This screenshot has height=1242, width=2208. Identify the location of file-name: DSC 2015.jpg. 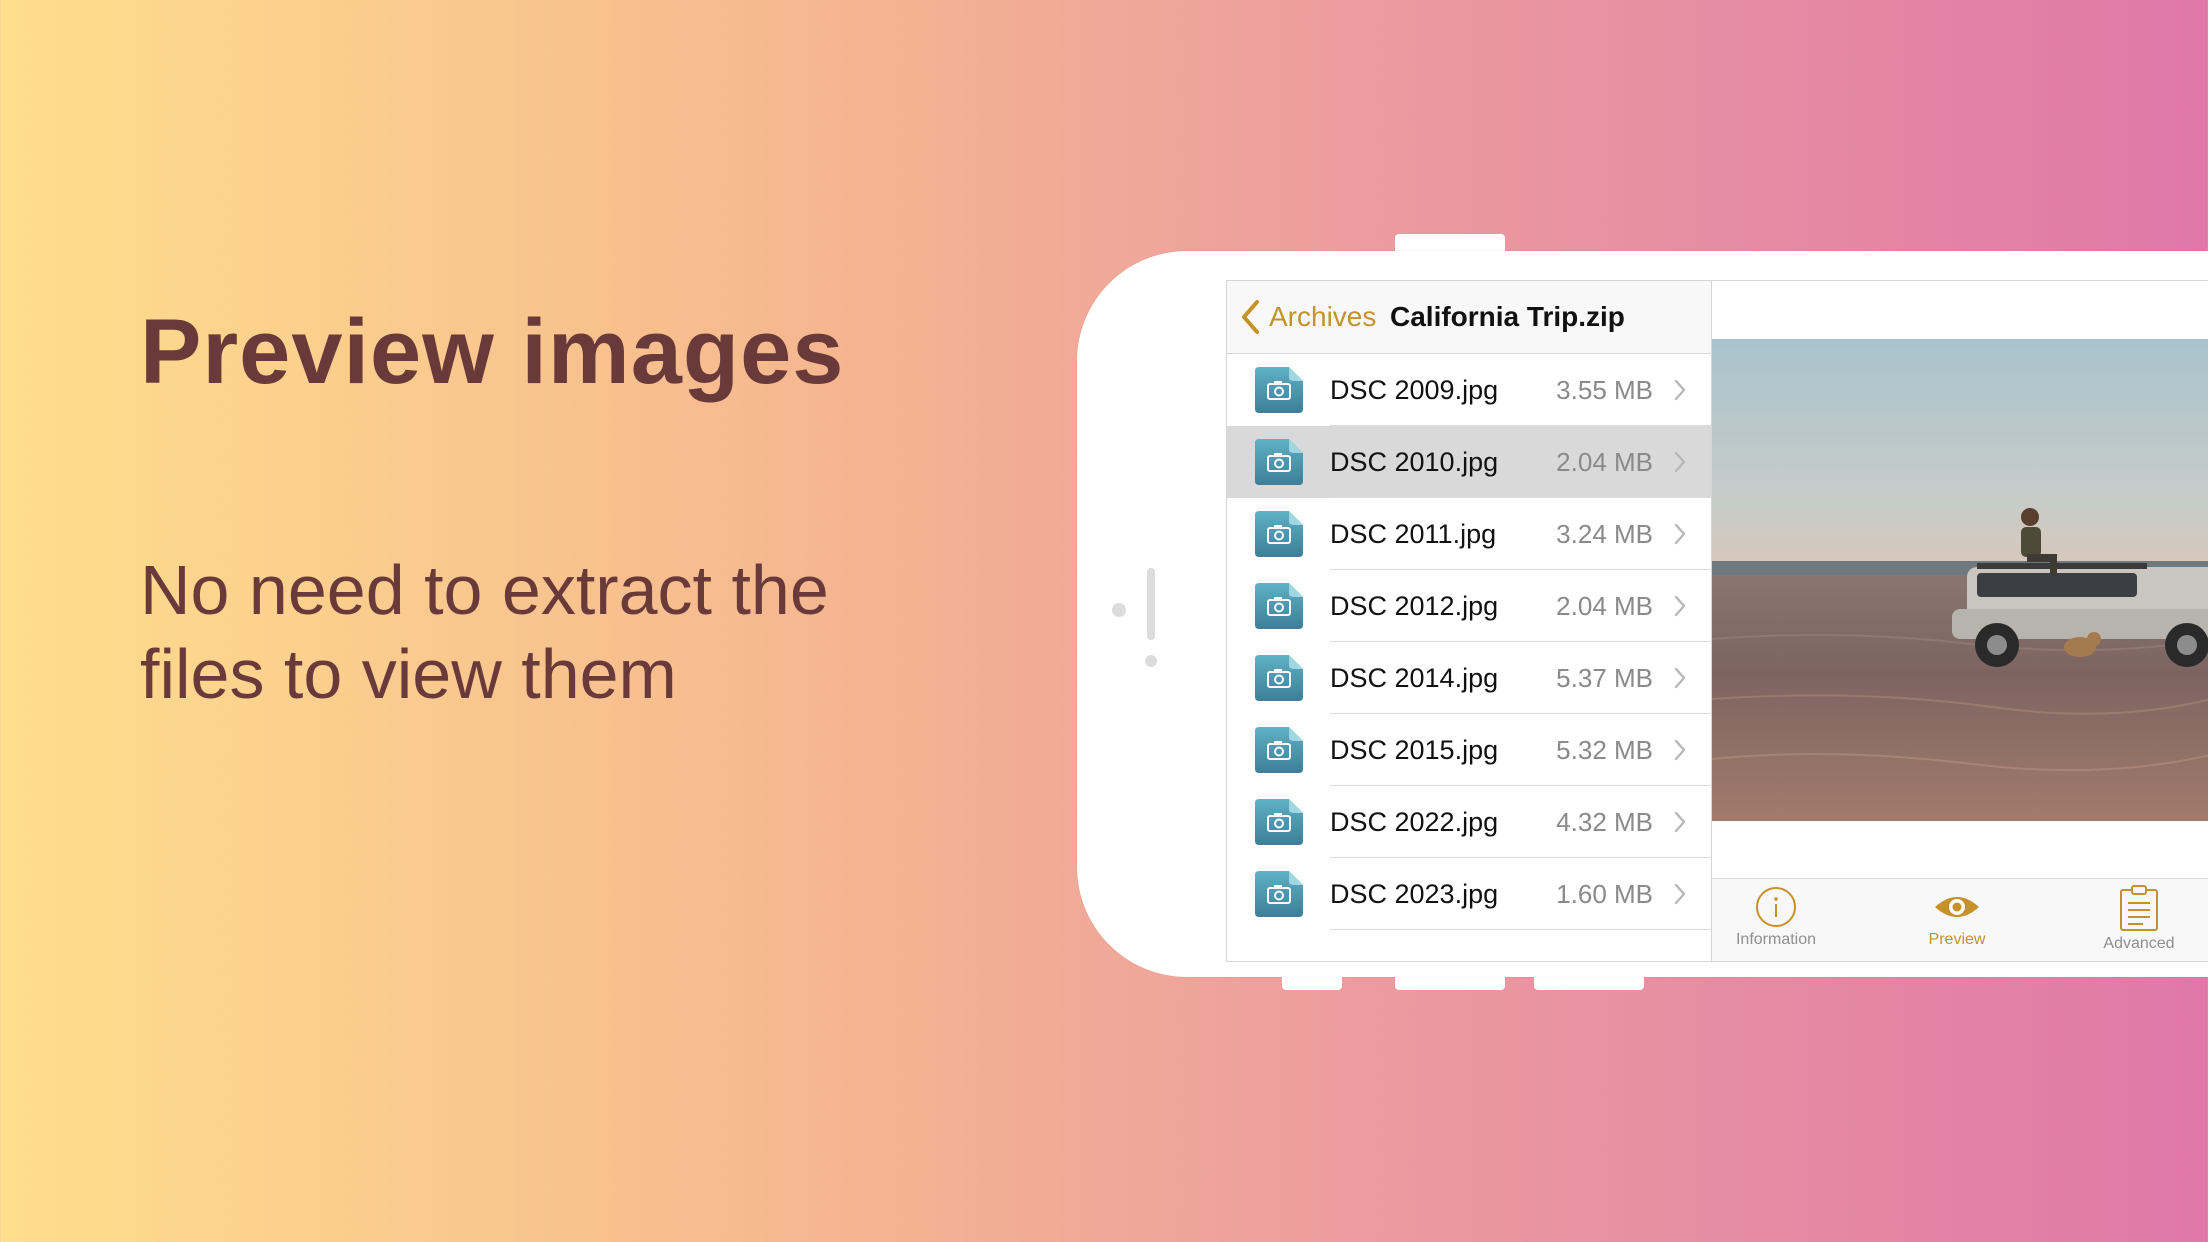
(1414, 750).